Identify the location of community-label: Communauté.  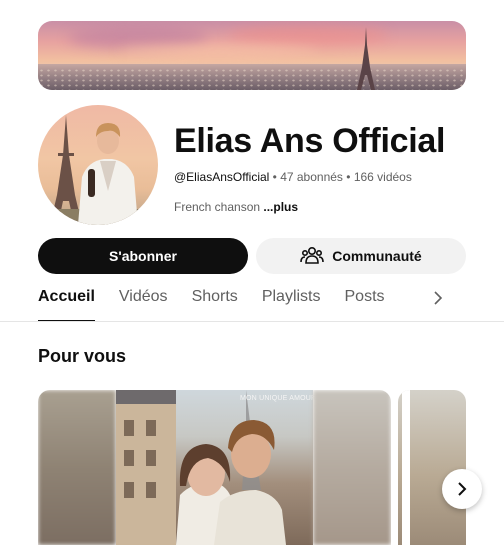
(377, 256).